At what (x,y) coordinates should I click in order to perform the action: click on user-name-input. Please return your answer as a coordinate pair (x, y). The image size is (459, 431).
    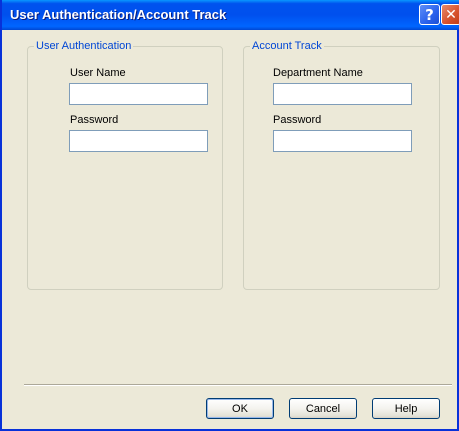
    Looking at the image, I should click on (138, 94).